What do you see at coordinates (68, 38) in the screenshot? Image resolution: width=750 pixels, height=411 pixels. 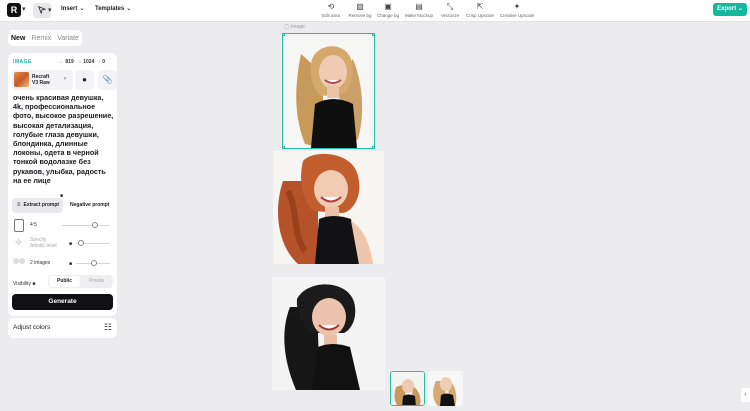 I see `tab-variate: Variate` at bounding box center [68, 38].